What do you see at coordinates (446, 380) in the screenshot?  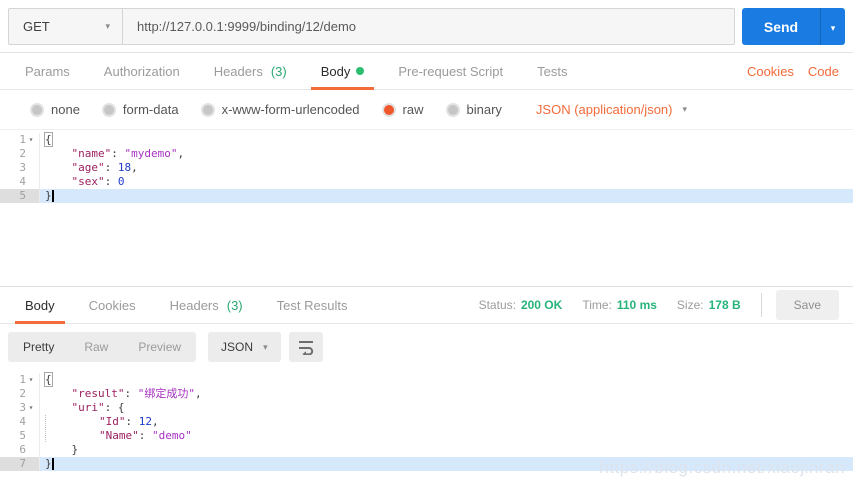 I see `code-content: {` at bounding box center [446, 380].